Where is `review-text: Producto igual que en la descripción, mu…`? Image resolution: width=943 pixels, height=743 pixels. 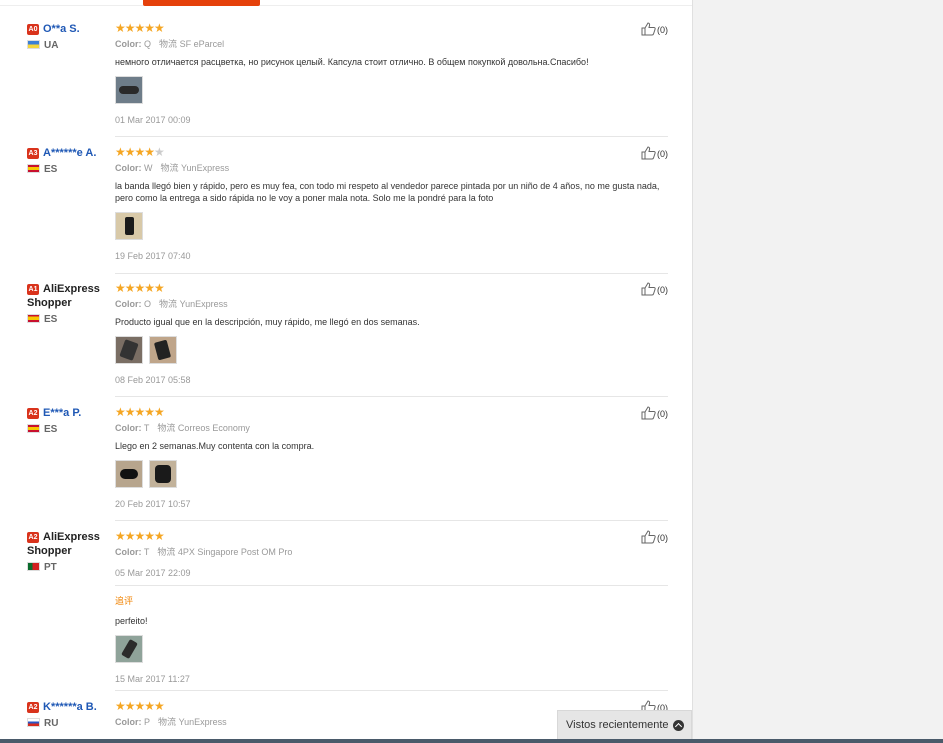 review-text: Producto igual que en la descripción, mu… is located at coordinates (267, 322).